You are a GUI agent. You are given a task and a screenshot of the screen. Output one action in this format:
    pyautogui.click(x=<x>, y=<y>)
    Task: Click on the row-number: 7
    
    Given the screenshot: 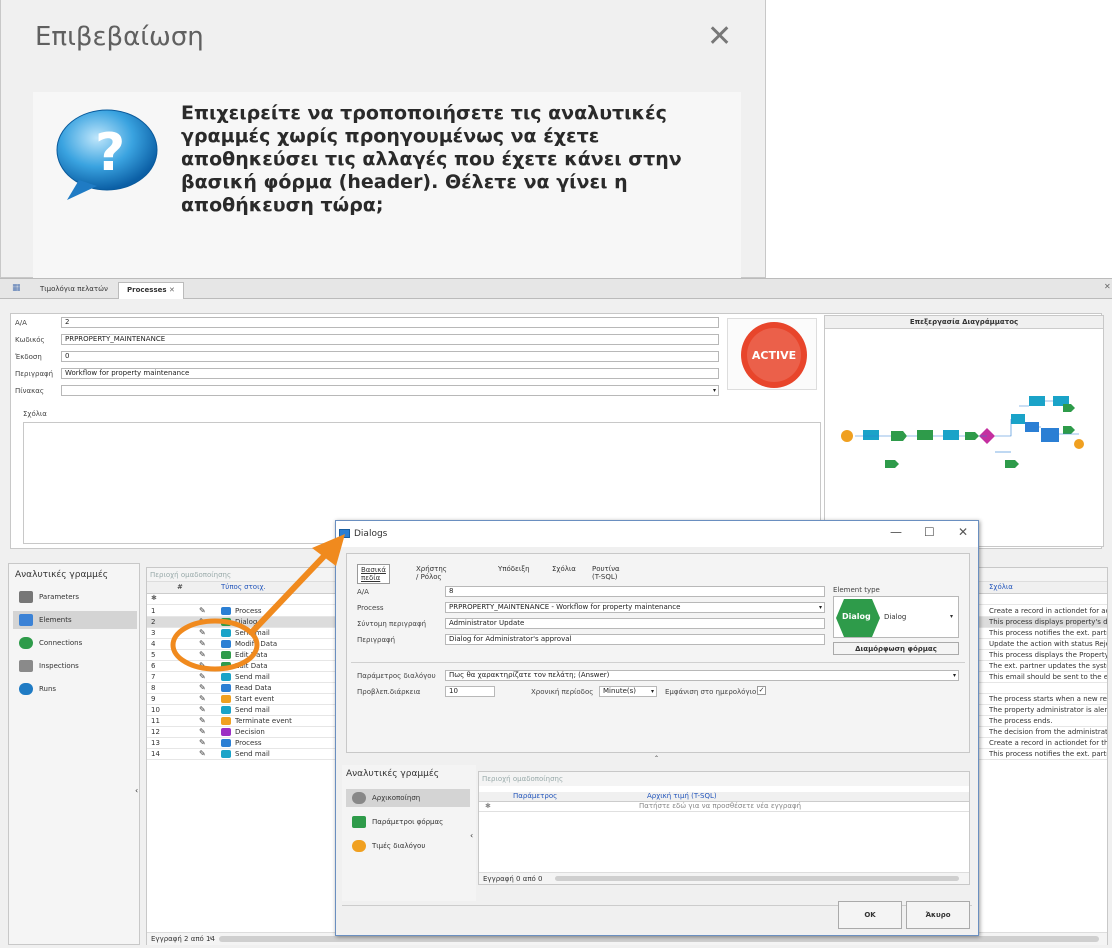 What is the action you would take?
    pyautogui.click(x=153, y=677)
    